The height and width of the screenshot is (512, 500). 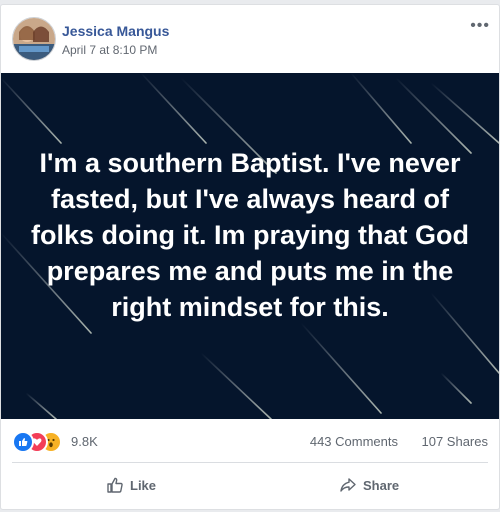 What do you see at coordinates (455, 441) in the screenshot?
I see `shares-count: 107 Shares` at bounding box center [455, 441].